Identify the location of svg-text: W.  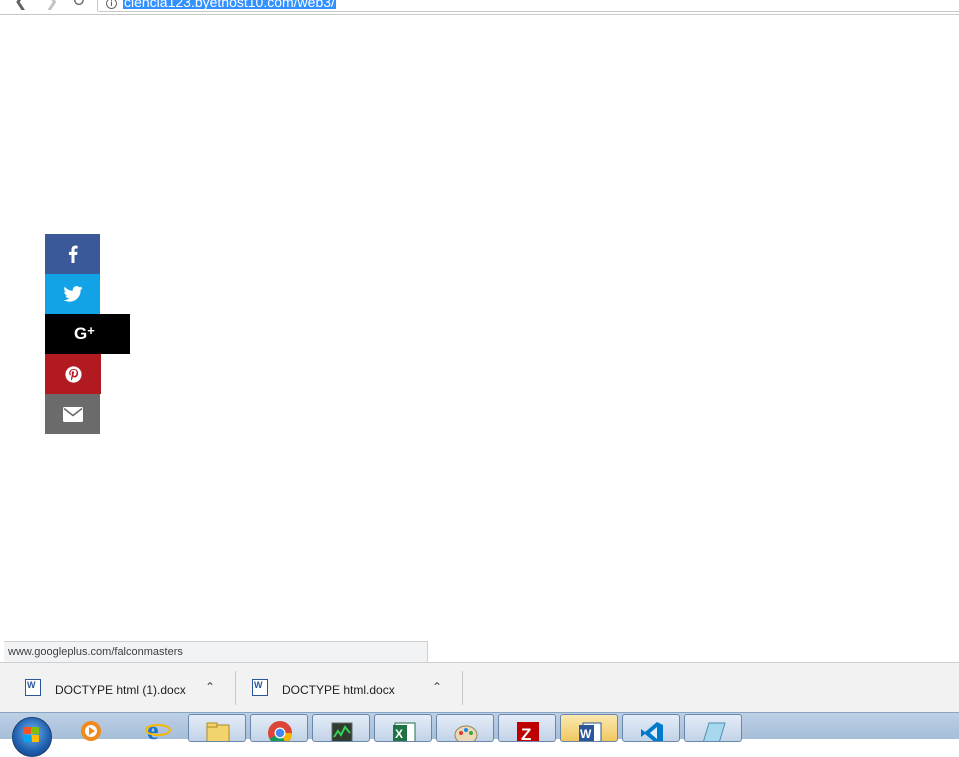
(586, 734).